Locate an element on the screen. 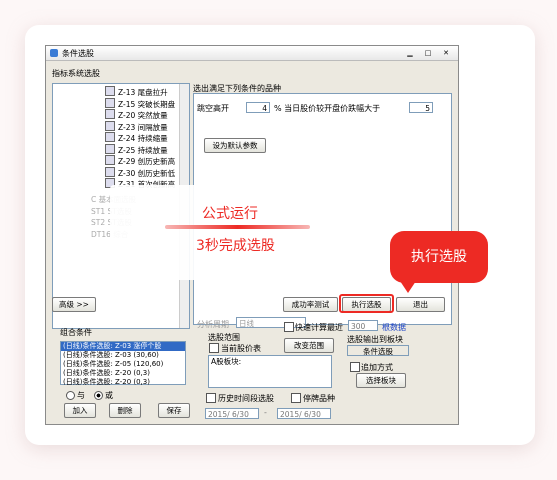 The height and width of the screenshot is (480, 557). history-label: 历史时间段选股 is located at coordinates (246, 398).